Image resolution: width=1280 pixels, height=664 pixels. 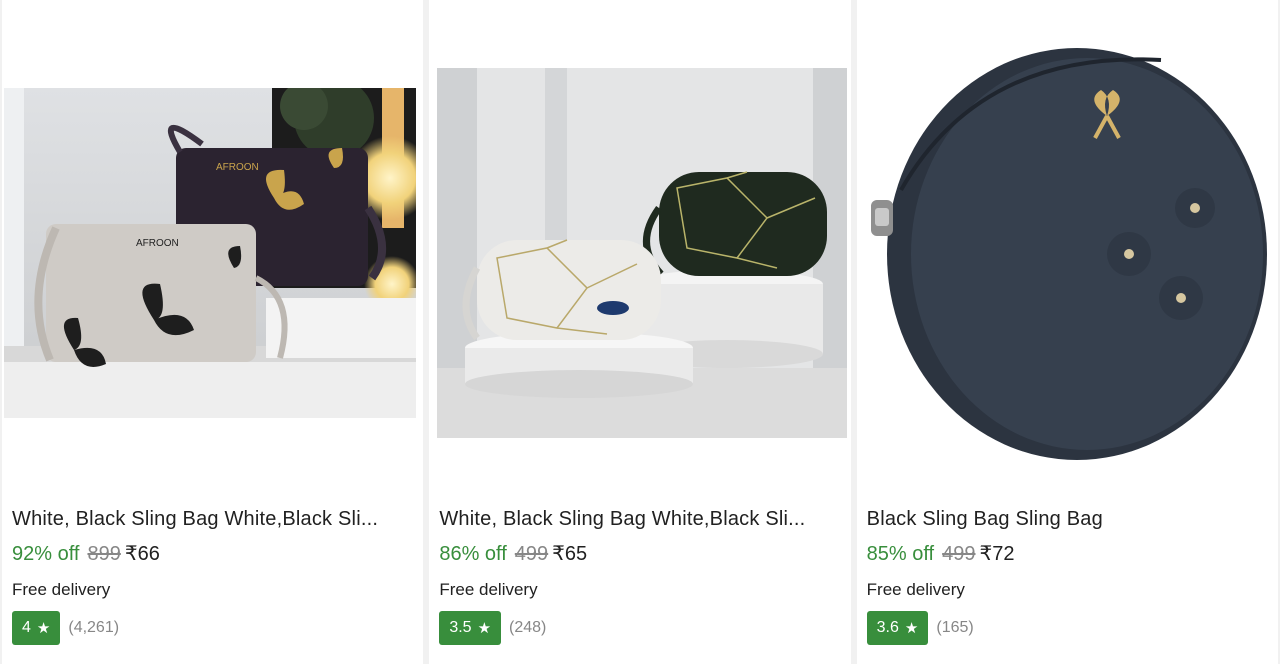 What do you see at coordinates (570, 554) in the screenshot?
I see `selling-price: ₹65` at bounding box center [570, 554].